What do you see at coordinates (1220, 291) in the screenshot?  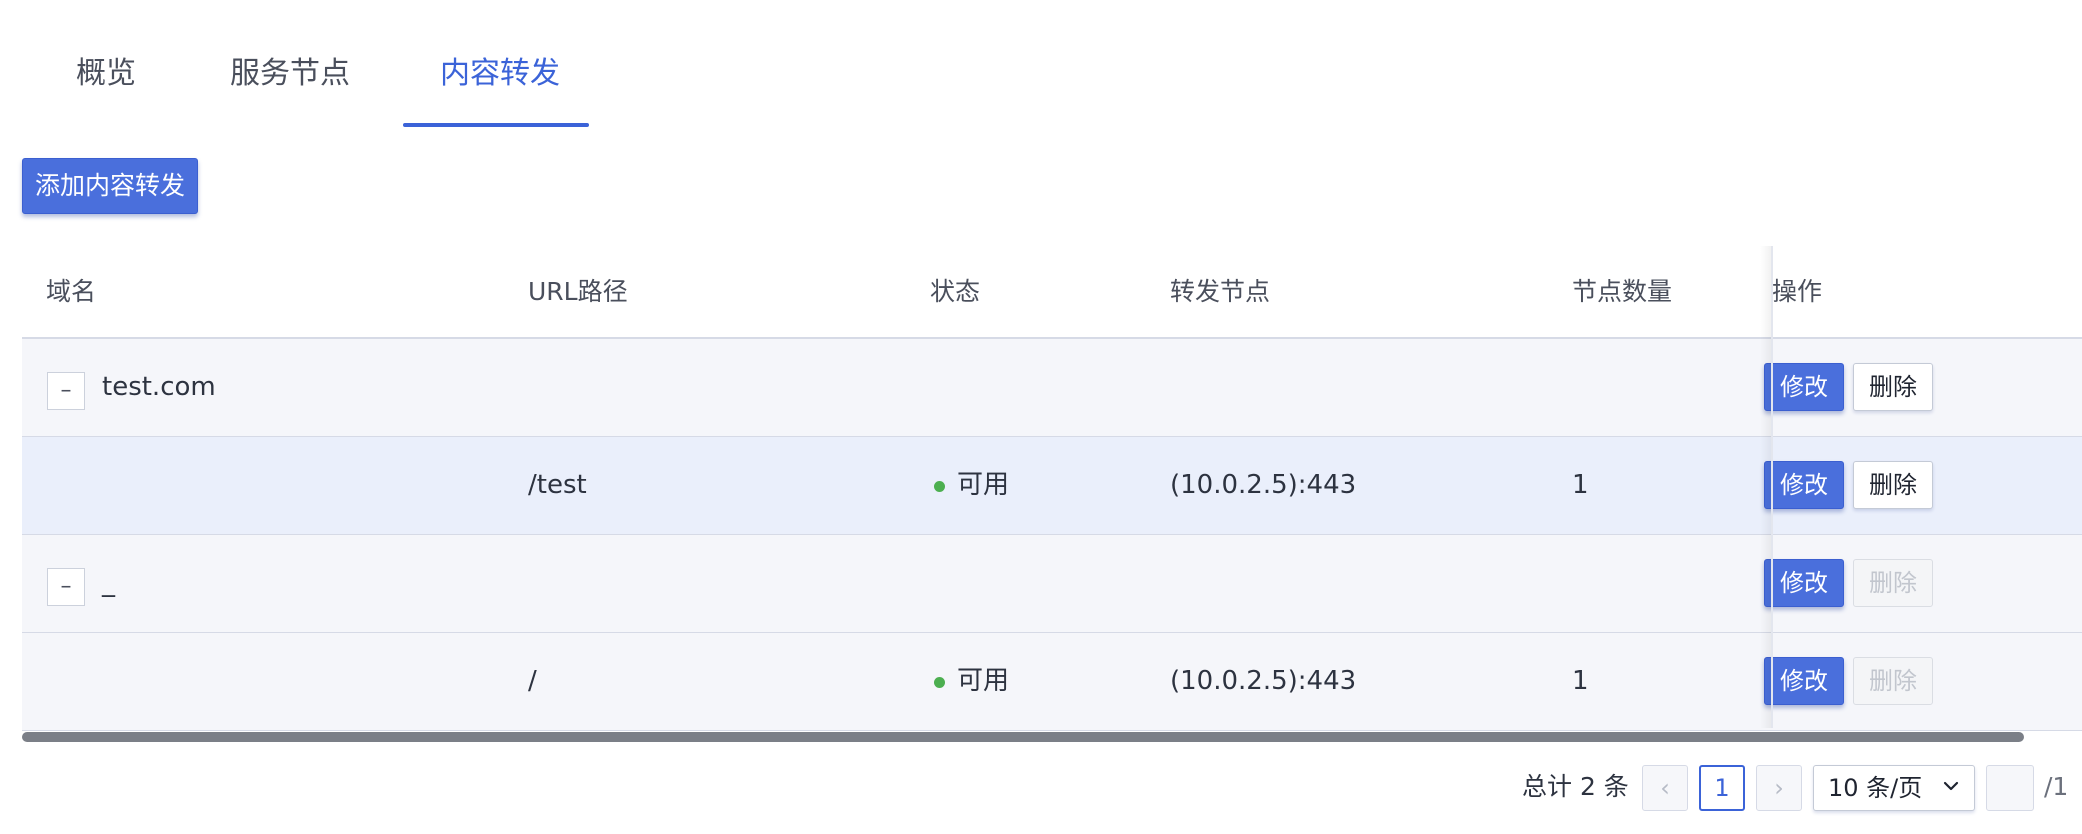 I see `column-header-forward-node: 转发节点` at bounding box center [1220, 291].